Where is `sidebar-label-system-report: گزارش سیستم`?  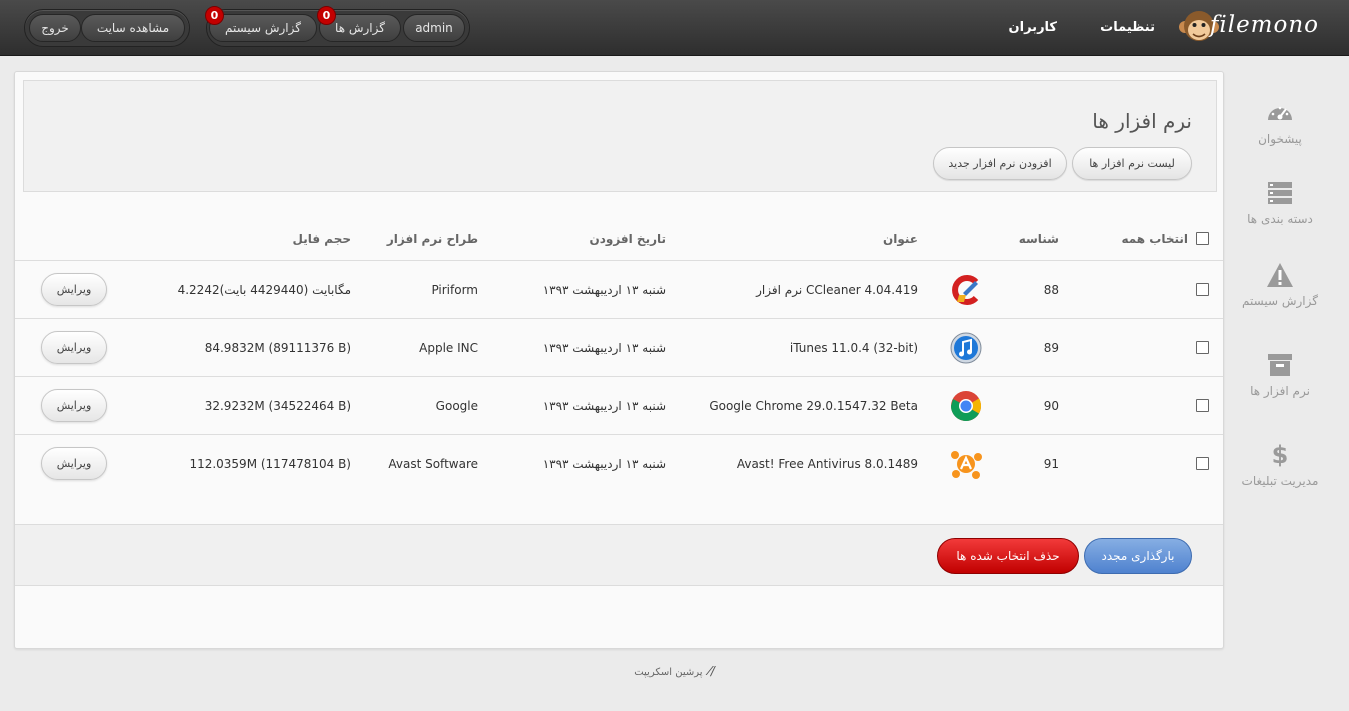
sidebar-label-system-report: گزارش سیستم is located at coordinates (1280, 301).